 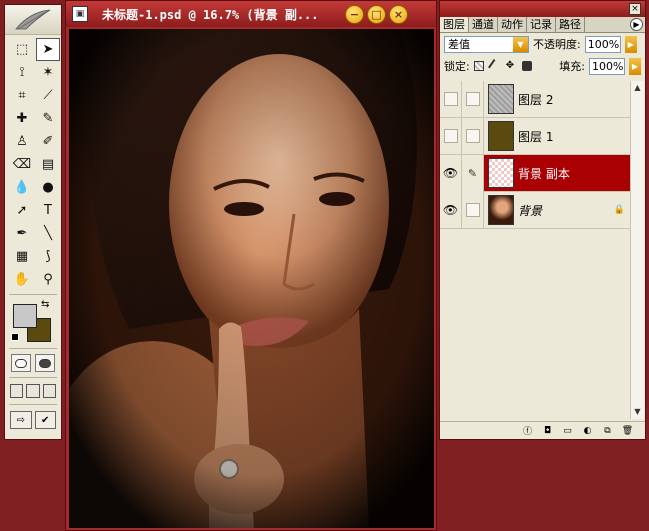 I want to click on blend-mode-select: 差值 ▼, so click(x=486, y=44).